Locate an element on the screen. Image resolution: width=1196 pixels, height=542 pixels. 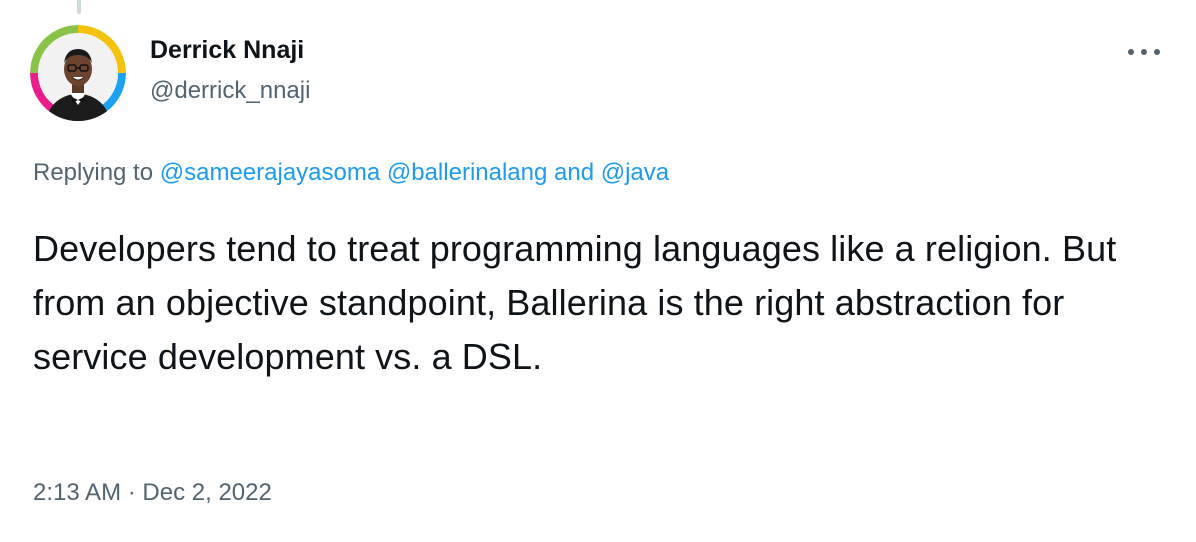
profile-photo-icon is located at coordinates (78, 73).